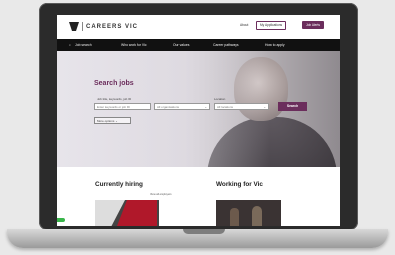  Describe the element at coordinates (112, 26) in the screenshot. I see `logo-text: CAREERS VIC` at that location.